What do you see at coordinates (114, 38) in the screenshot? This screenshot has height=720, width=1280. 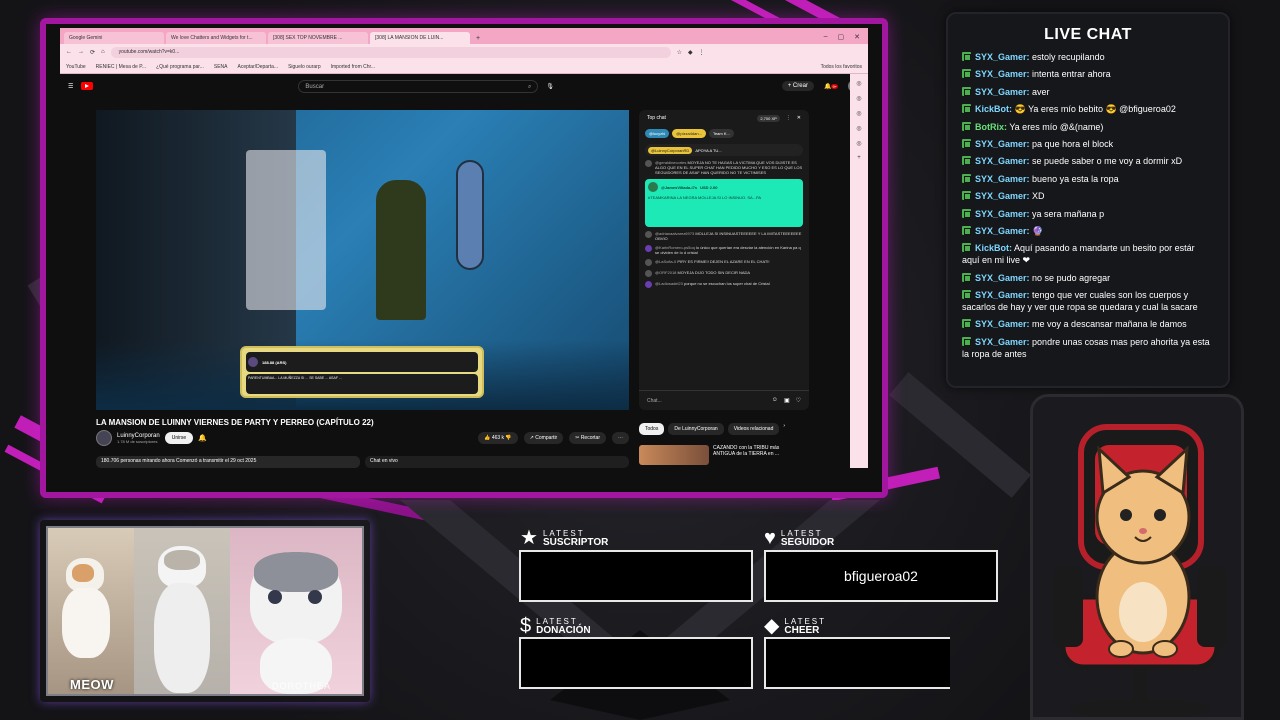 I see `browser-tab: Google Gemini` at bounding box center [114, 38].